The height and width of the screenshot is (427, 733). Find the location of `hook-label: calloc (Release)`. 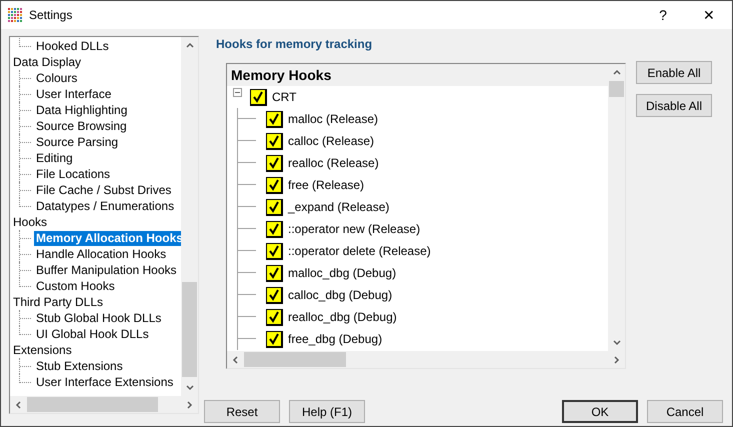

hook-label: calloc (Release) is located at coordinates (331, 141).